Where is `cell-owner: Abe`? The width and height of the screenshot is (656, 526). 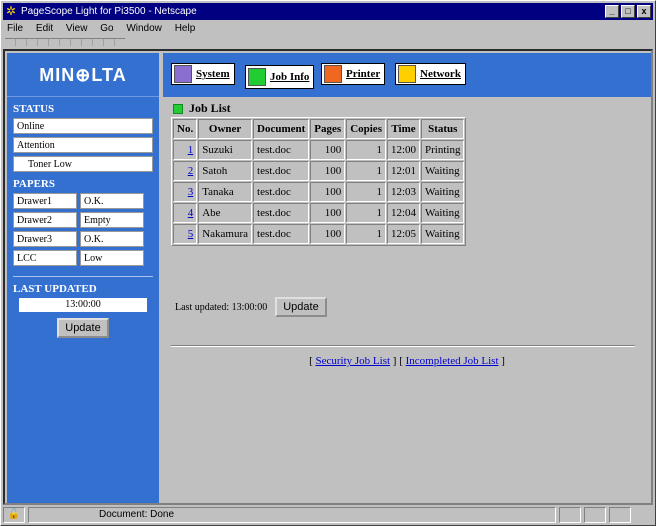
cell-owner: Abe is located at coordinates (225, 213).